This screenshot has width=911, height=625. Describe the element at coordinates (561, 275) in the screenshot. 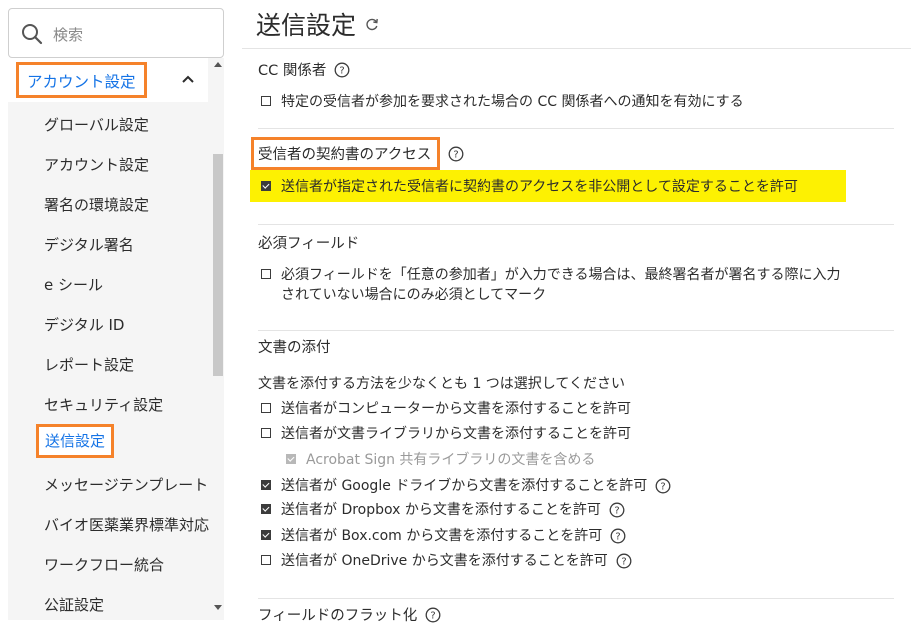

I see `option-label-line1: 必須フィールドを「任意の参加者」が入力できる場合は、最終署名者が署名する際に入力` at that location.